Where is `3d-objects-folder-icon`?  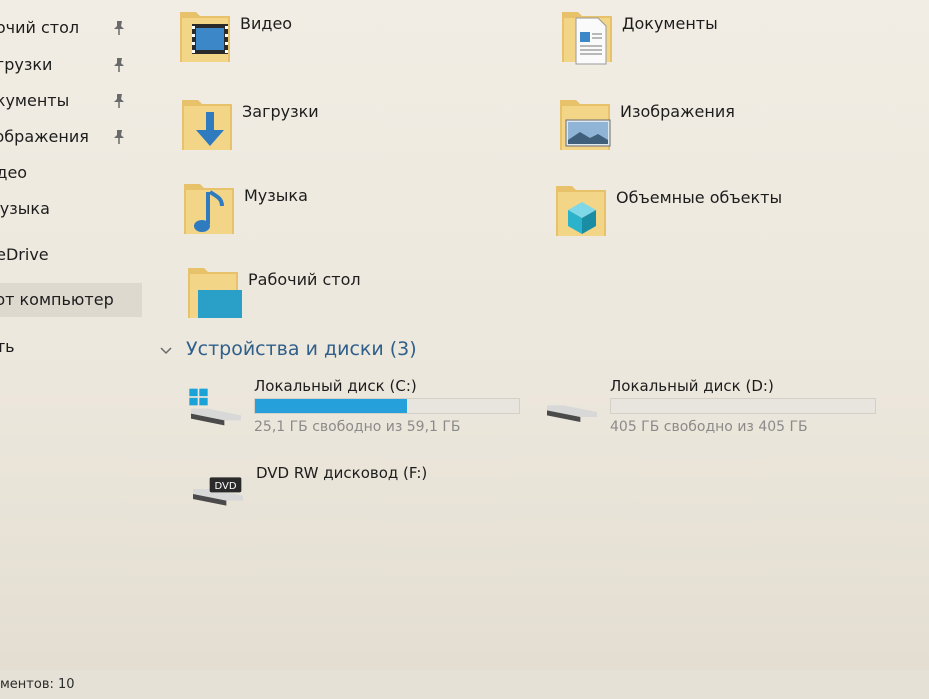
3d-objects-folder-icon is located at coordinates (581, 211).